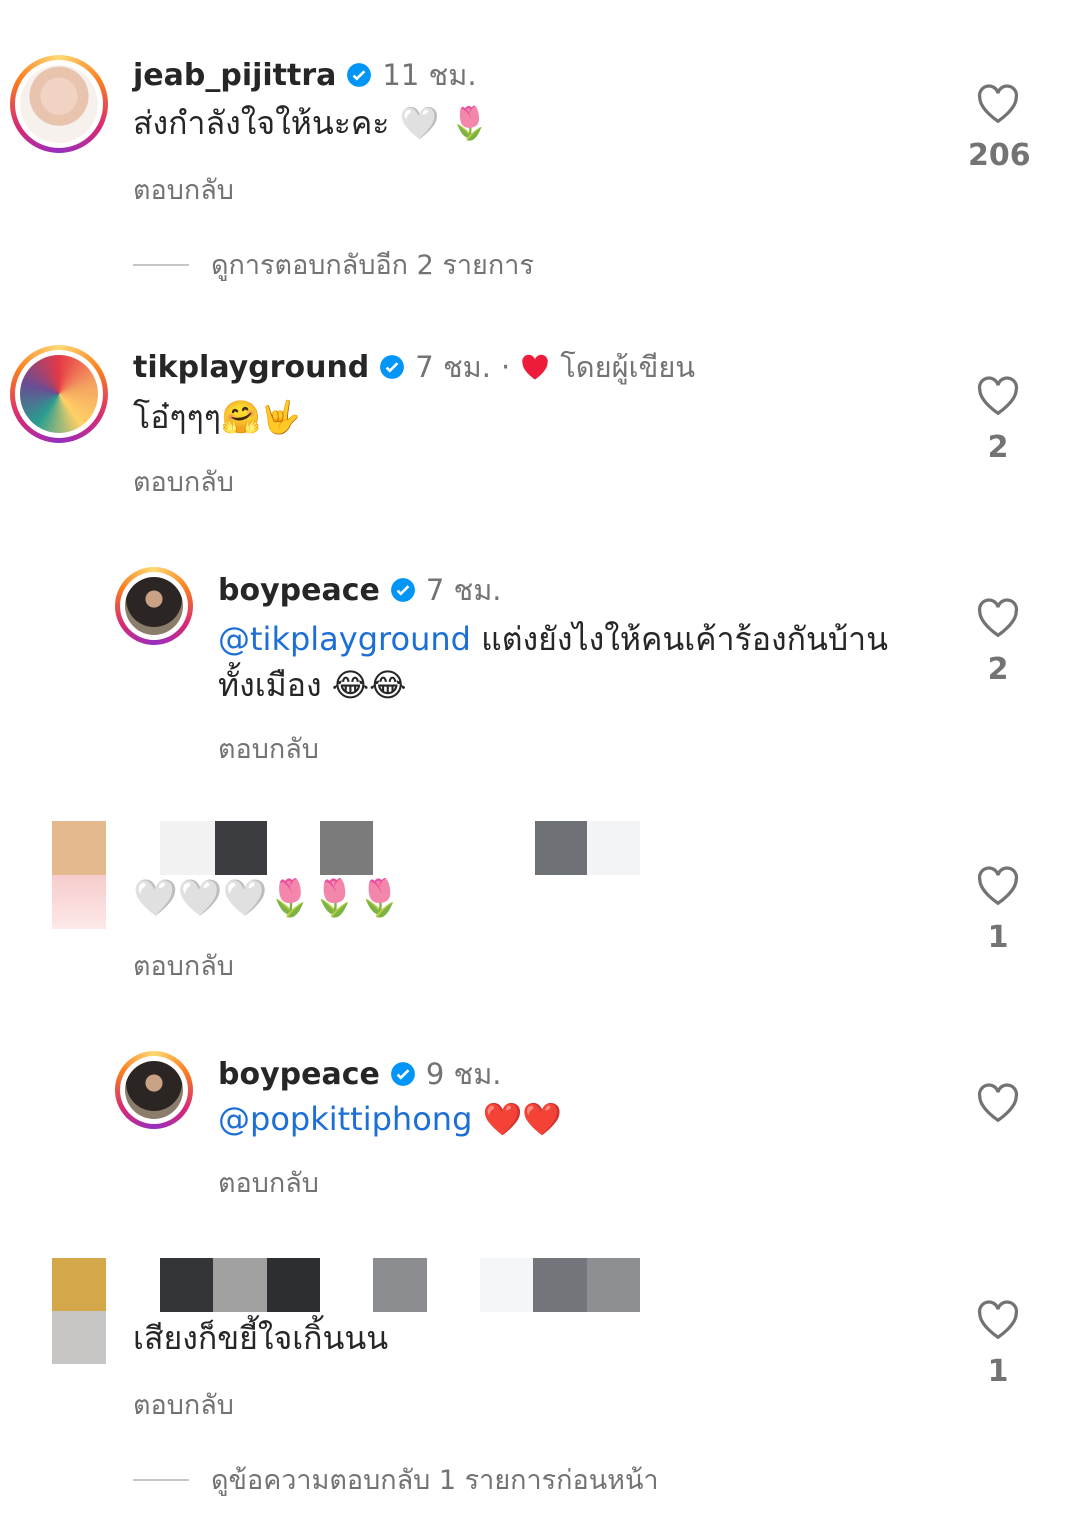 This screenshot has height=1532, width=1068. I want to click on comment-text: @popkittiphong ❤️❤️, so click(390, 1119).